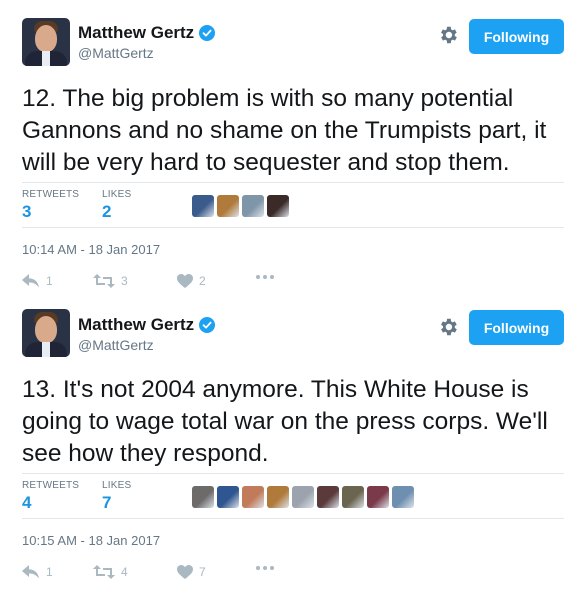  I want to click on tweet-stats: RETWEETS 4 LIKES 7, so click(293, 496).